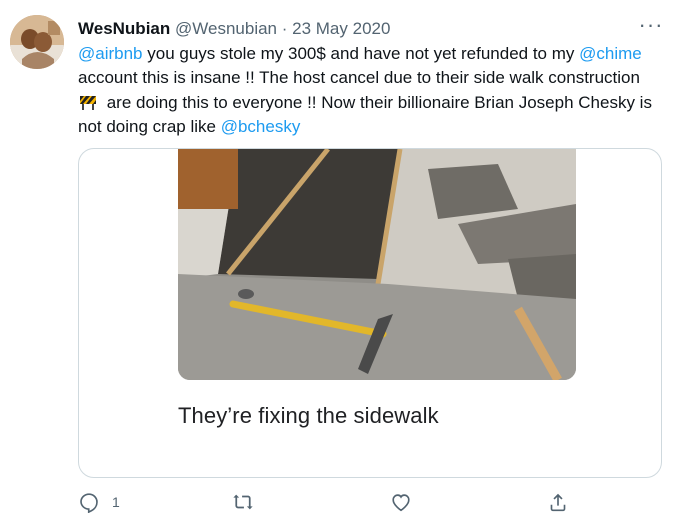  What do you see at coordinates (116, 502) in the screenshot?
I see `reply-count: 1` at bounding box center [116, 502].